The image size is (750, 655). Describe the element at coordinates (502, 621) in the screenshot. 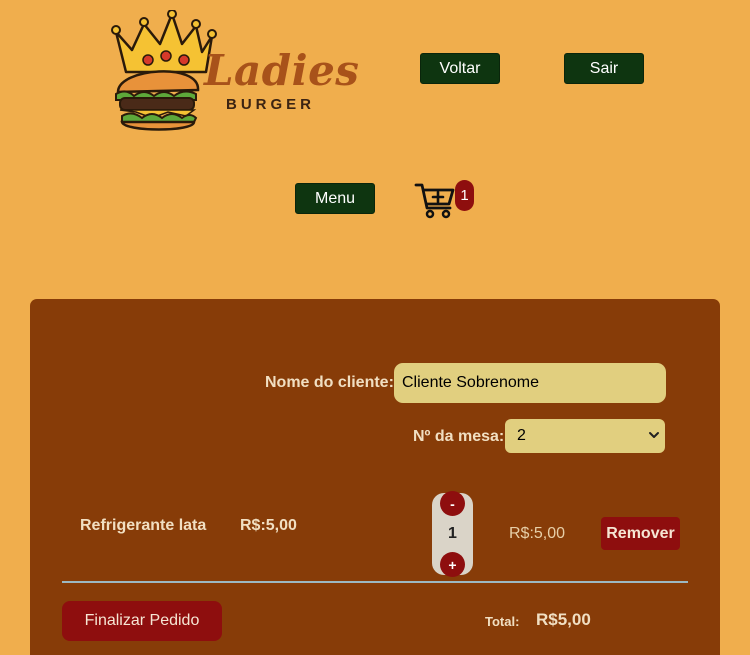

I see `total-label: Total:` at that location.